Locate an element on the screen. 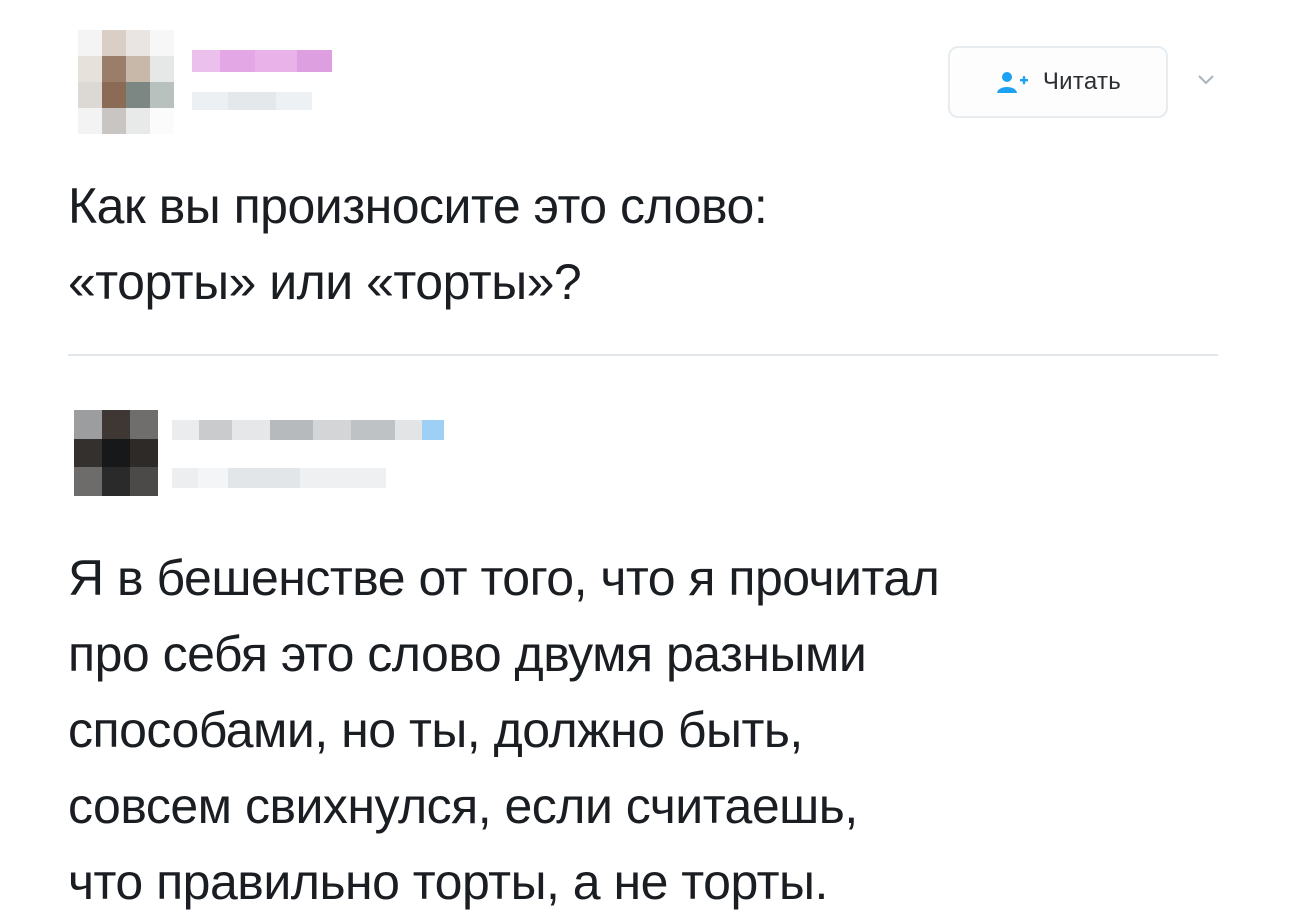  author-avatar is located at coordinates (126, 82).